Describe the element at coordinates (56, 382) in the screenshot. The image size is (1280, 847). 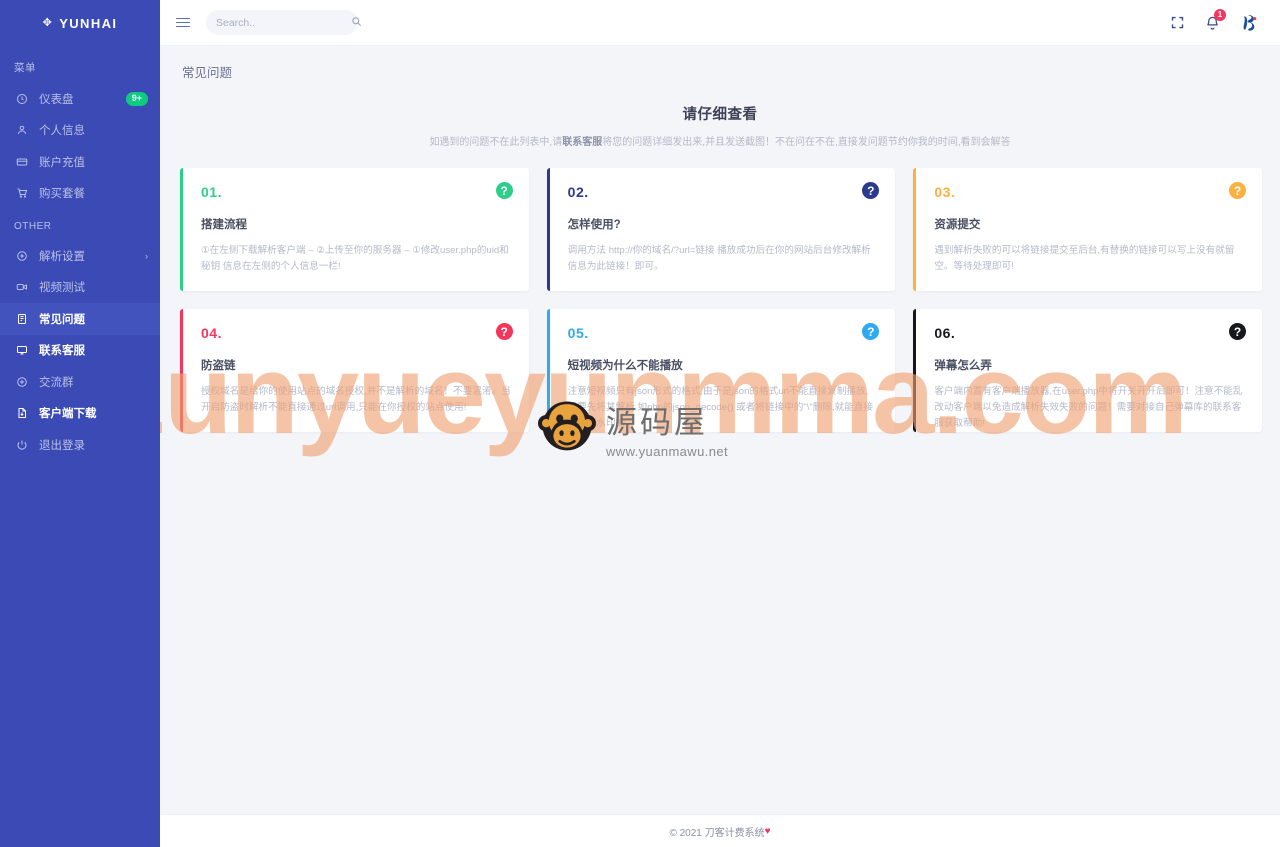
I see `sidebar-item-label: 交流群` at that location.